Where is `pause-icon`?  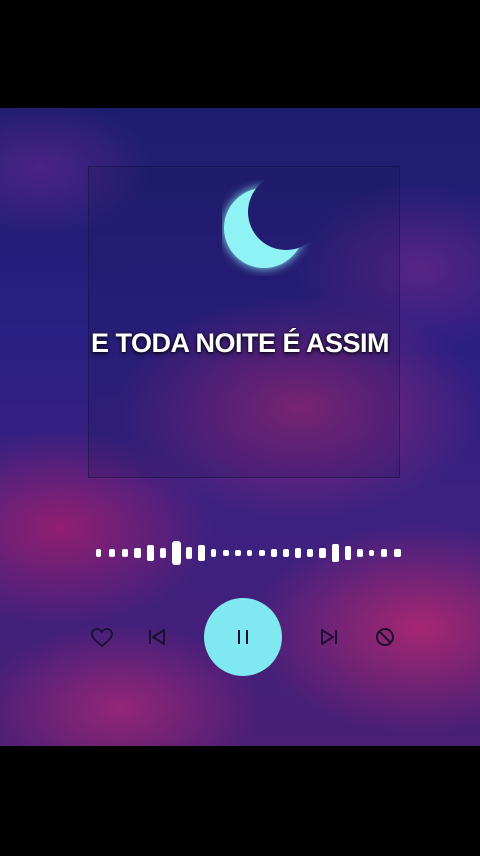 pause-icon is located at coordinates (243, 637).